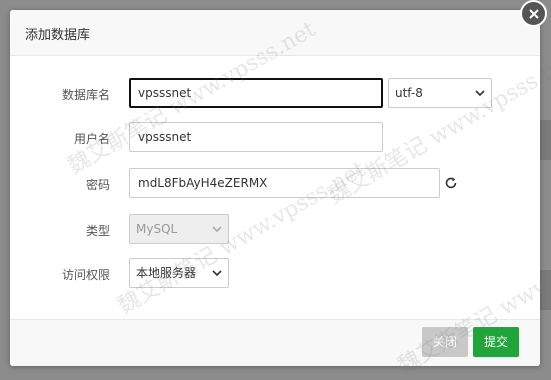 Image resolution: width=551 pixels, height=380 pixels. I want to click on password-label: 密码, so click(97, 185).